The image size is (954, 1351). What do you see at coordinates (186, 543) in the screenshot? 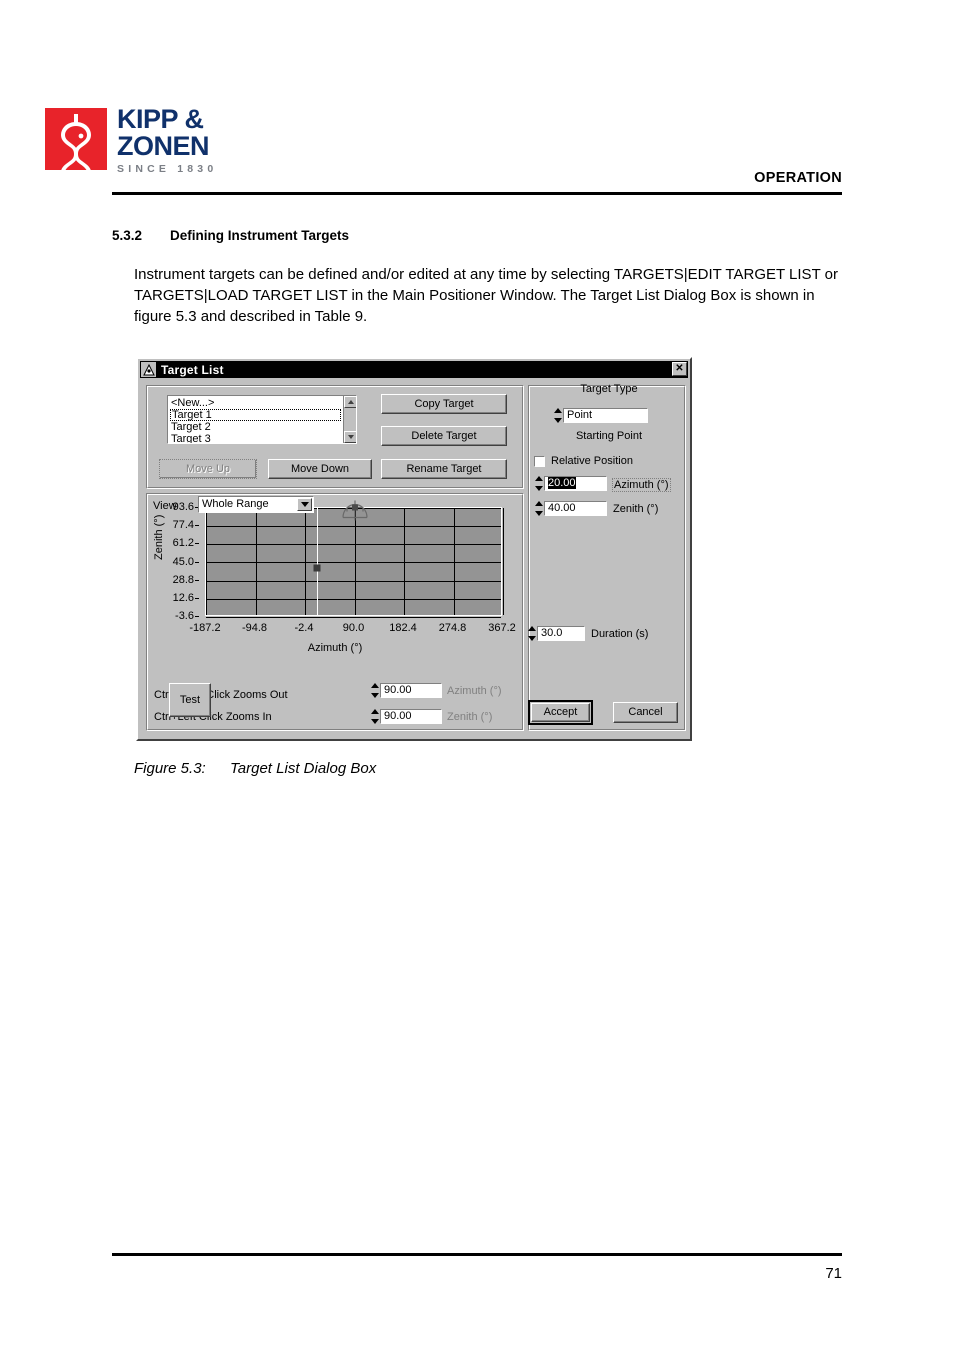
I see `y-axis-tick: 61.2` at bounding box center [186, 543].